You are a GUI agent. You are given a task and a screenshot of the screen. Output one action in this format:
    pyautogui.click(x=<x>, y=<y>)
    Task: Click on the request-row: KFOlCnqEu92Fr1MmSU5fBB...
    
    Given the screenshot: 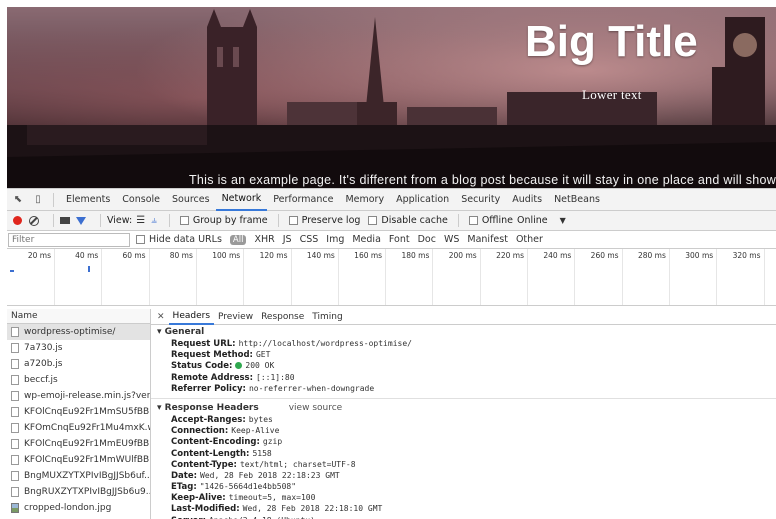 What is the action you would take?
    pyautogui.click(x=78, y=412)
    